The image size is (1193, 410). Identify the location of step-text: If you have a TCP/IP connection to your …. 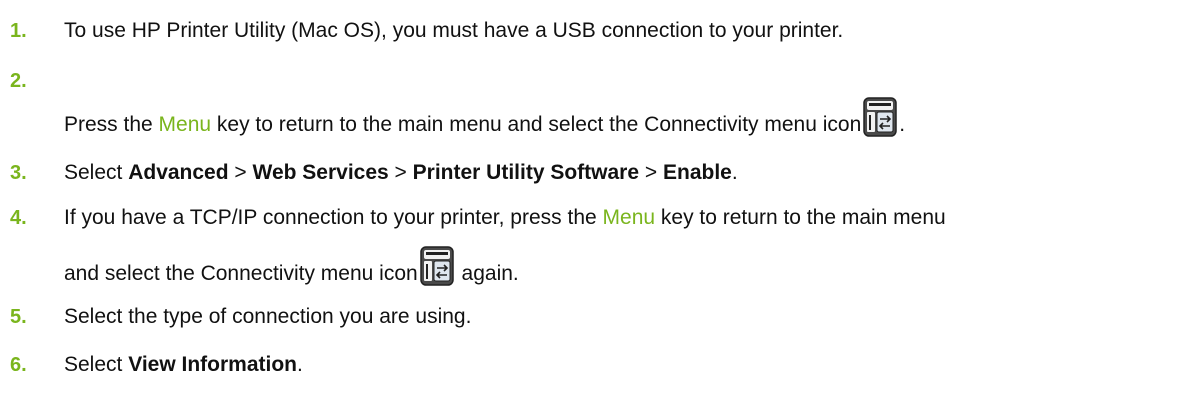
(505, 218).